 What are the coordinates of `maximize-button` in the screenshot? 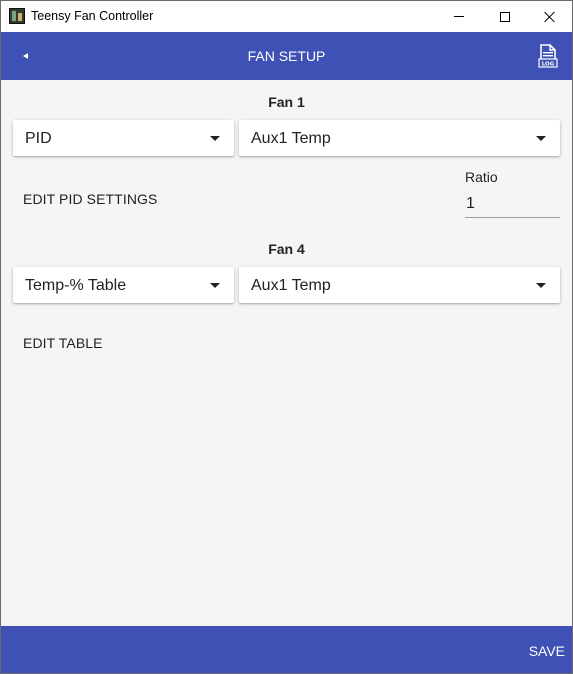 It's located at (505, 16).